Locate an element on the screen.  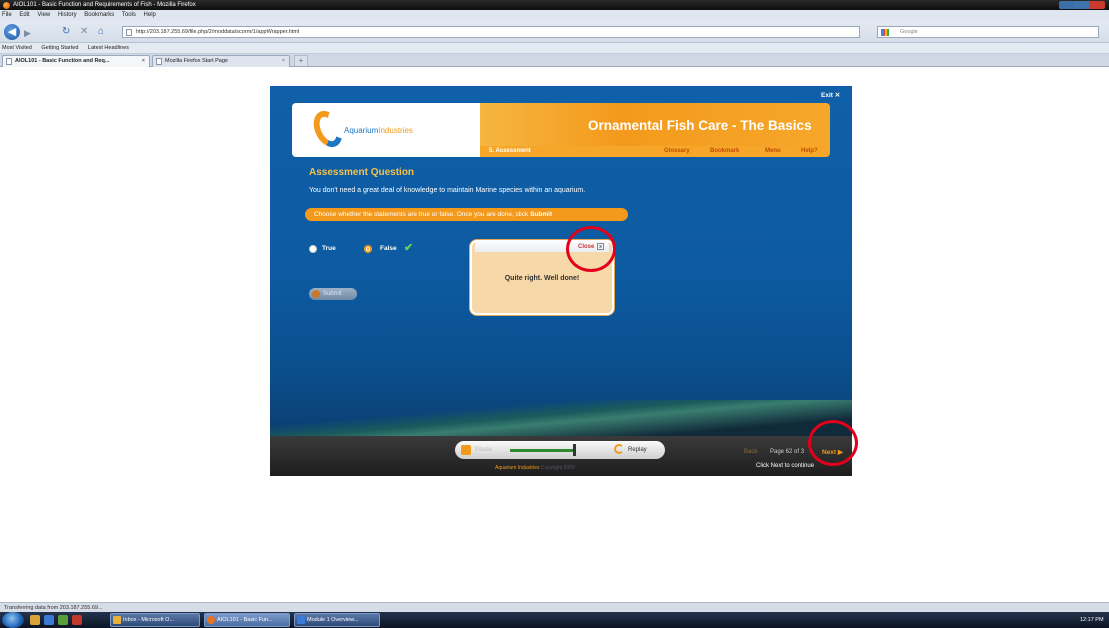
search-input: Google is located at coordinates (988, 32).